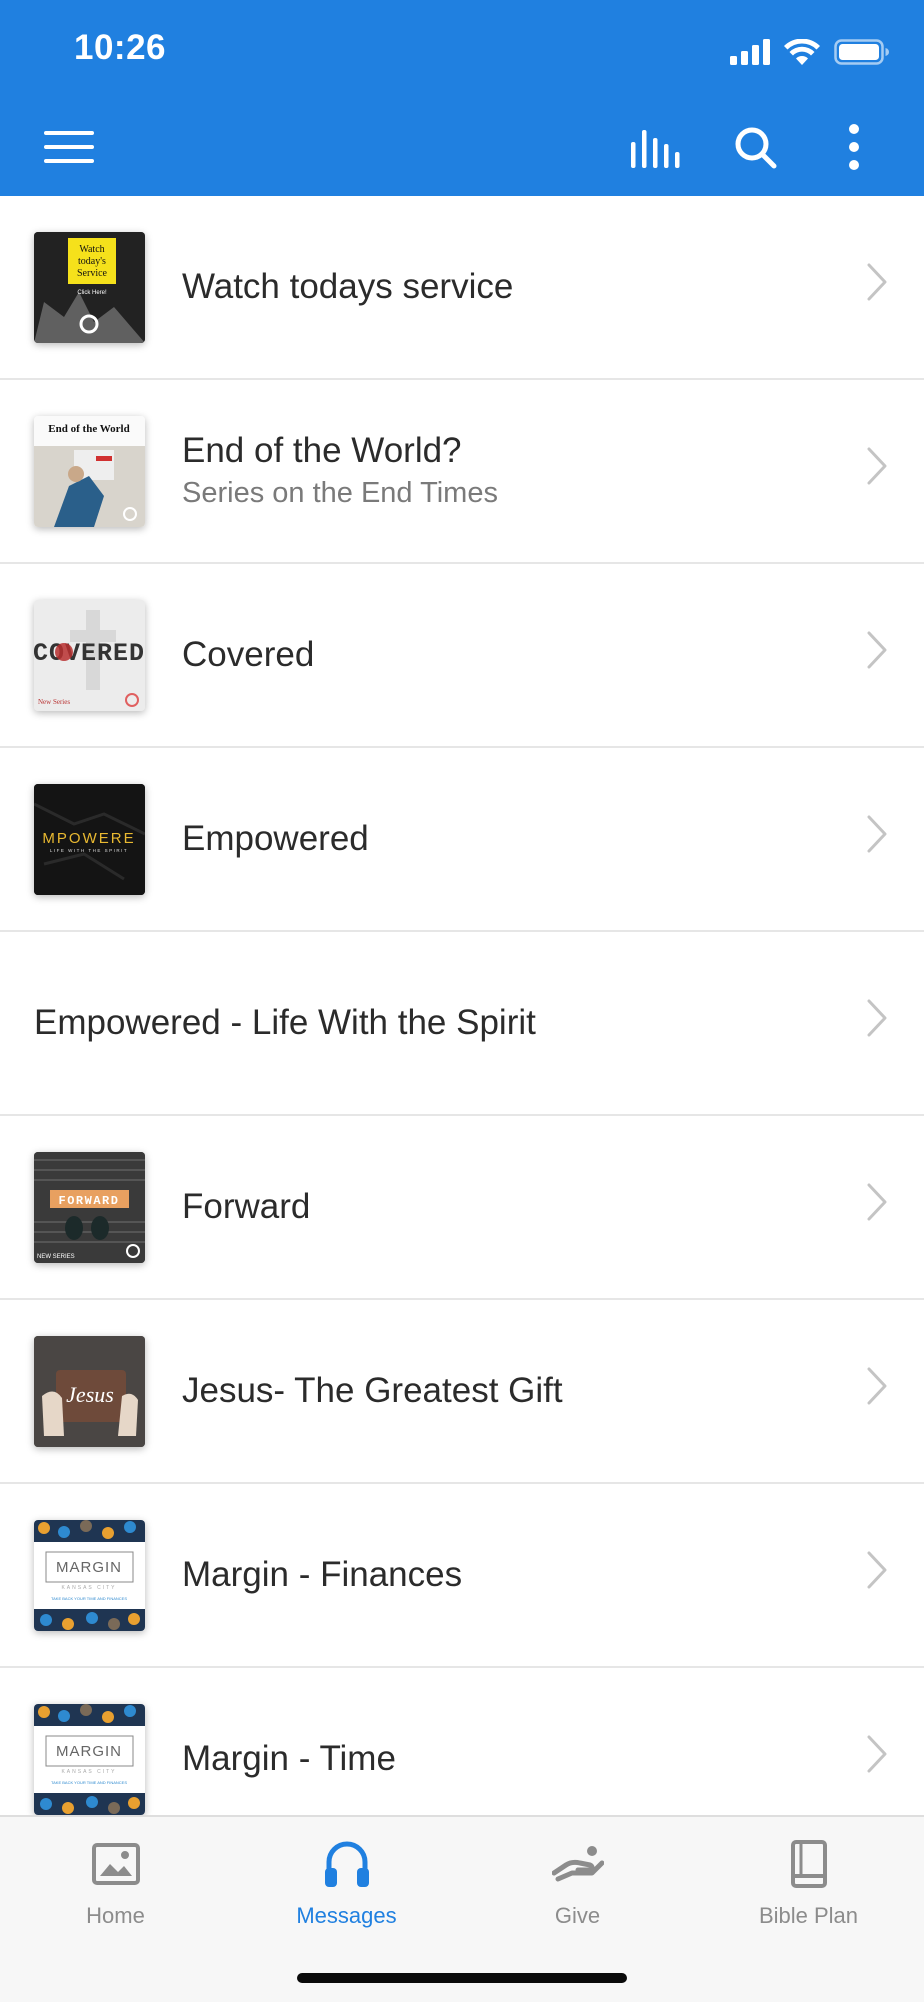 The height and width of the screenshot is (2002, 924). Describe the element at coordinates (92, 293) in the screenshot. I see `svg-text: Click Here!` at that location.